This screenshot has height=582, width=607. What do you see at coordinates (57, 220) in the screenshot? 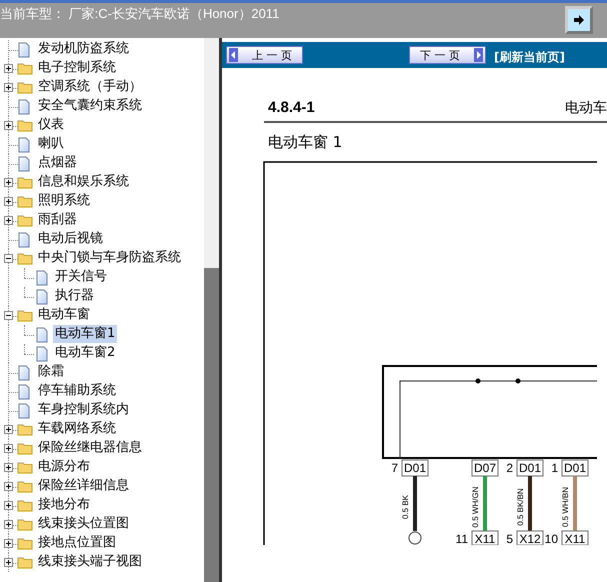
I see `tree-item: 雨刮器` at bounding box center [57, 220].